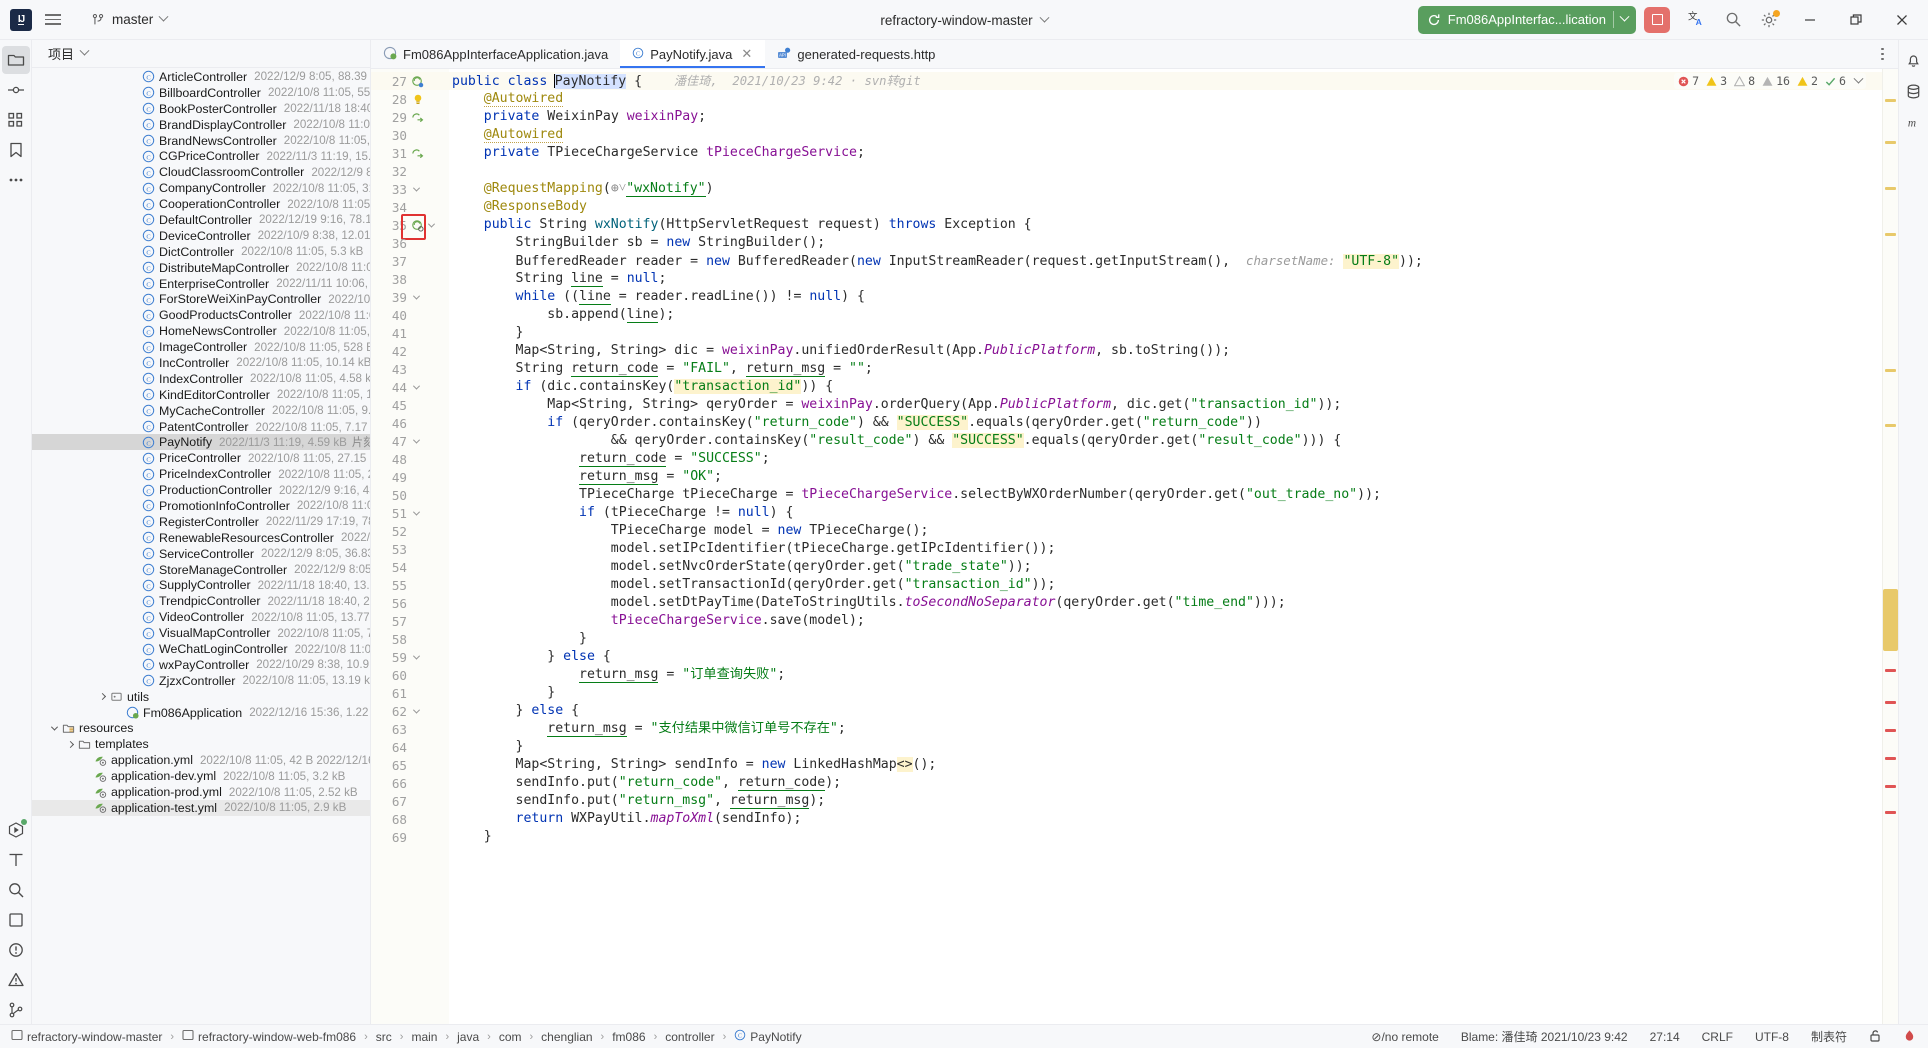 This screenshot has width=1928, height=1048. I want to click on sidebar-item-bookmarks, so click(16, 150).